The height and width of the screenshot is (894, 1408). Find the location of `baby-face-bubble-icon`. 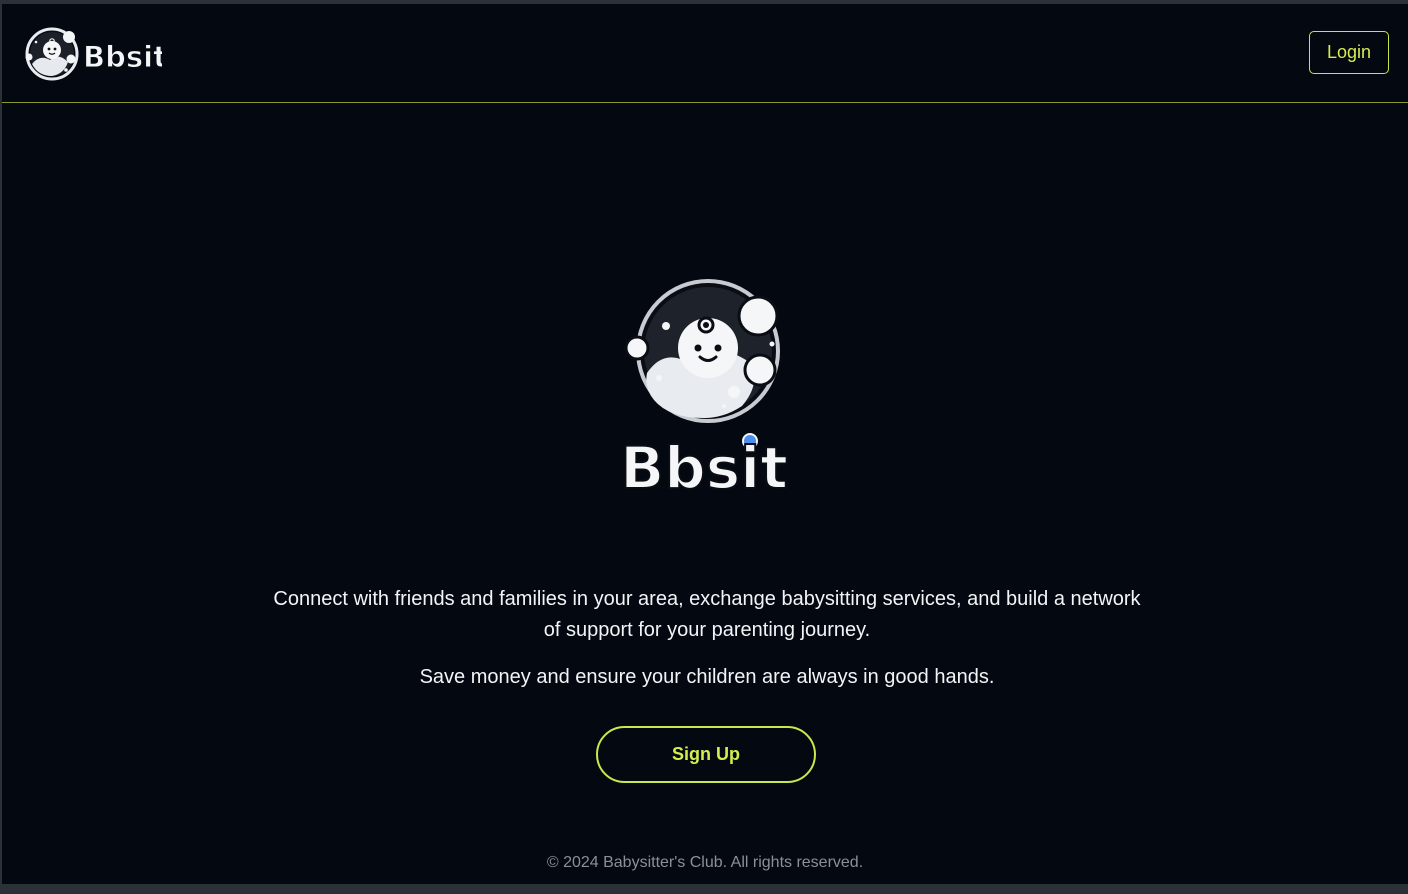

baby-face-bubble-icon is located at coordinates (702, 364).